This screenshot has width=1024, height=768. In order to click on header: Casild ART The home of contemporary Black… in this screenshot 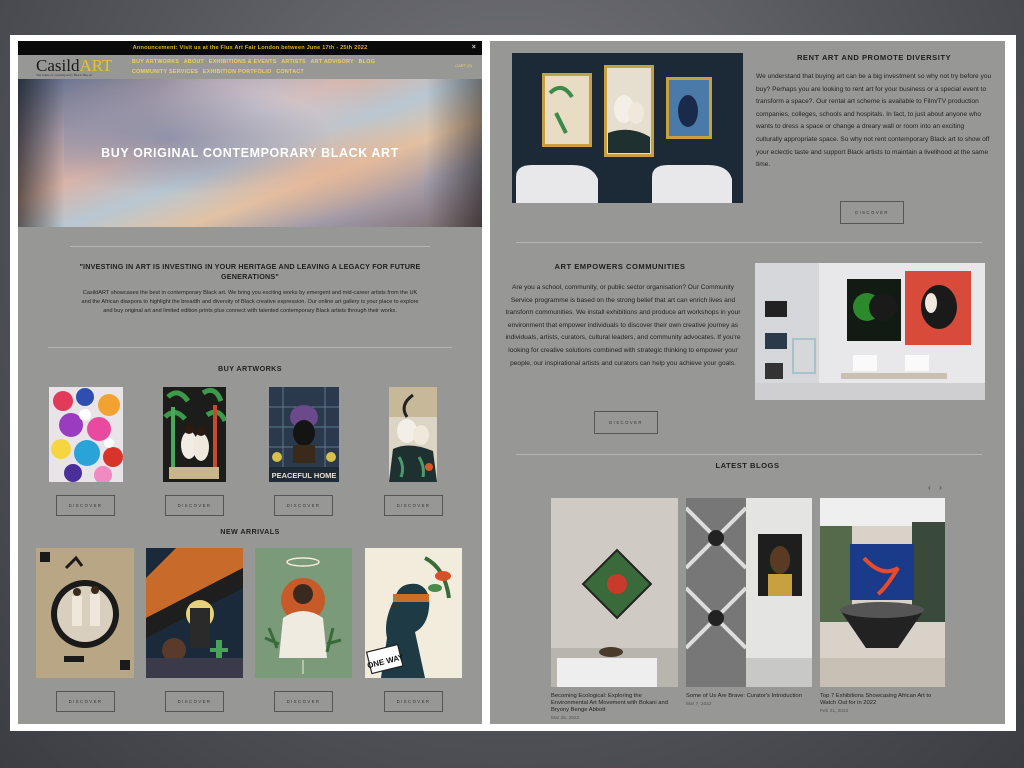, I will do `click(250, 67)`.